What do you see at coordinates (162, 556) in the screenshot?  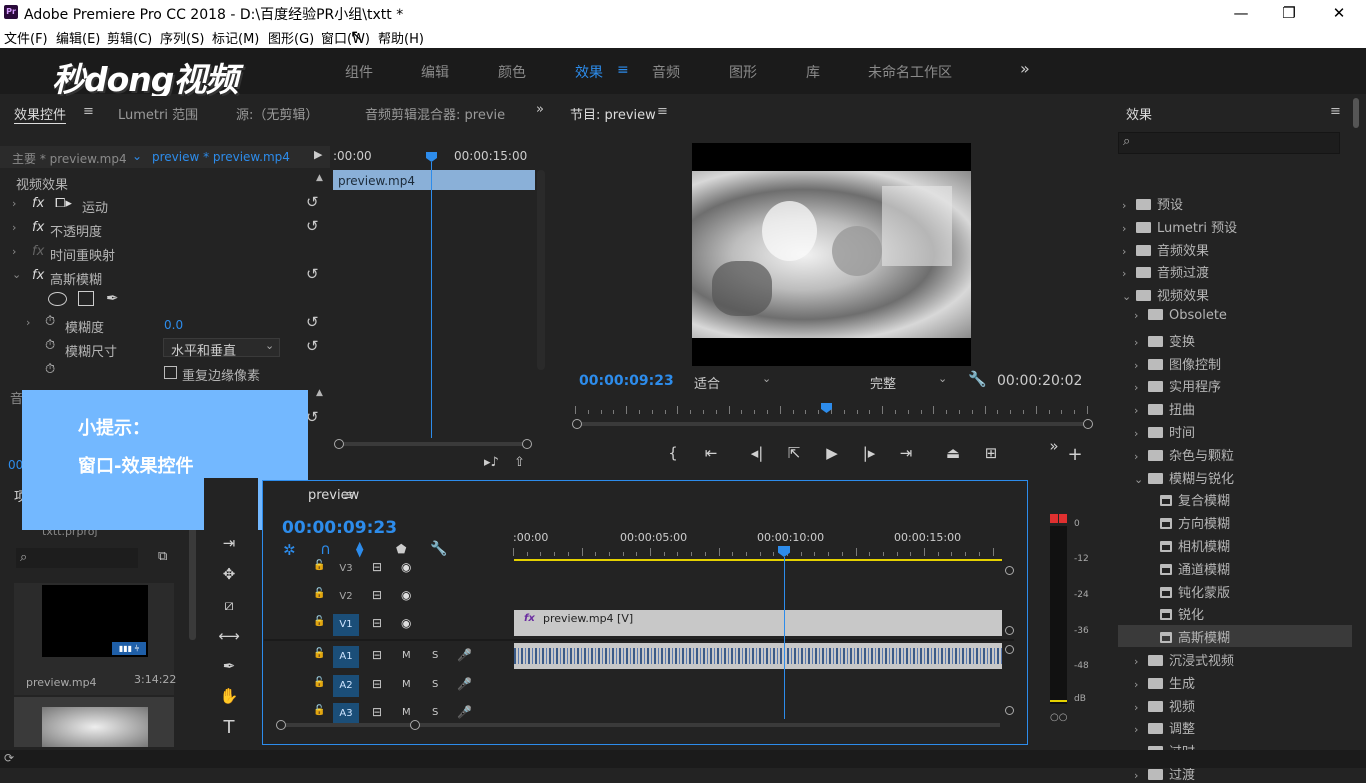 I see `new-bin-icon: ⧉` at bounding box center [162, 556].